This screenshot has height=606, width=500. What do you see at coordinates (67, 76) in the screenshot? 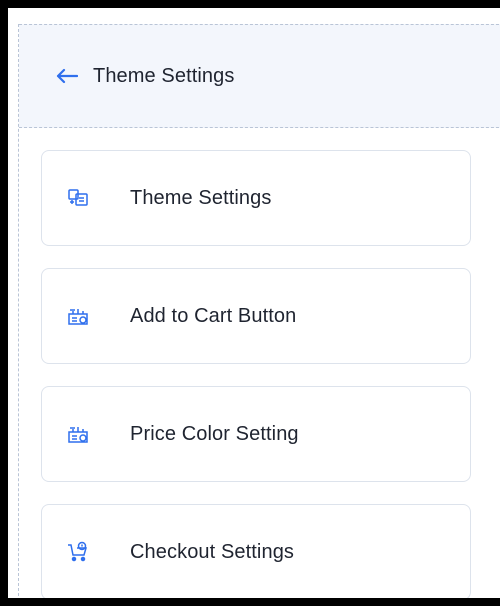
I see `arrow-left-icon` at bounding box center [67, 76].